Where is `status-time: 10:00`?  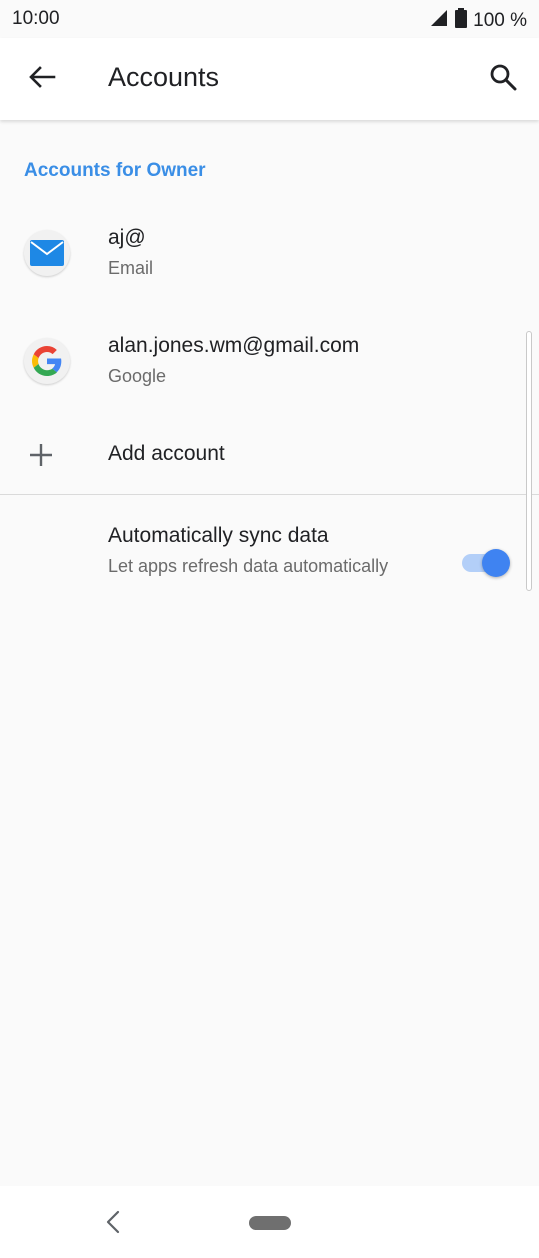
status-time: 10:00 is located at coordinates (36, 18).